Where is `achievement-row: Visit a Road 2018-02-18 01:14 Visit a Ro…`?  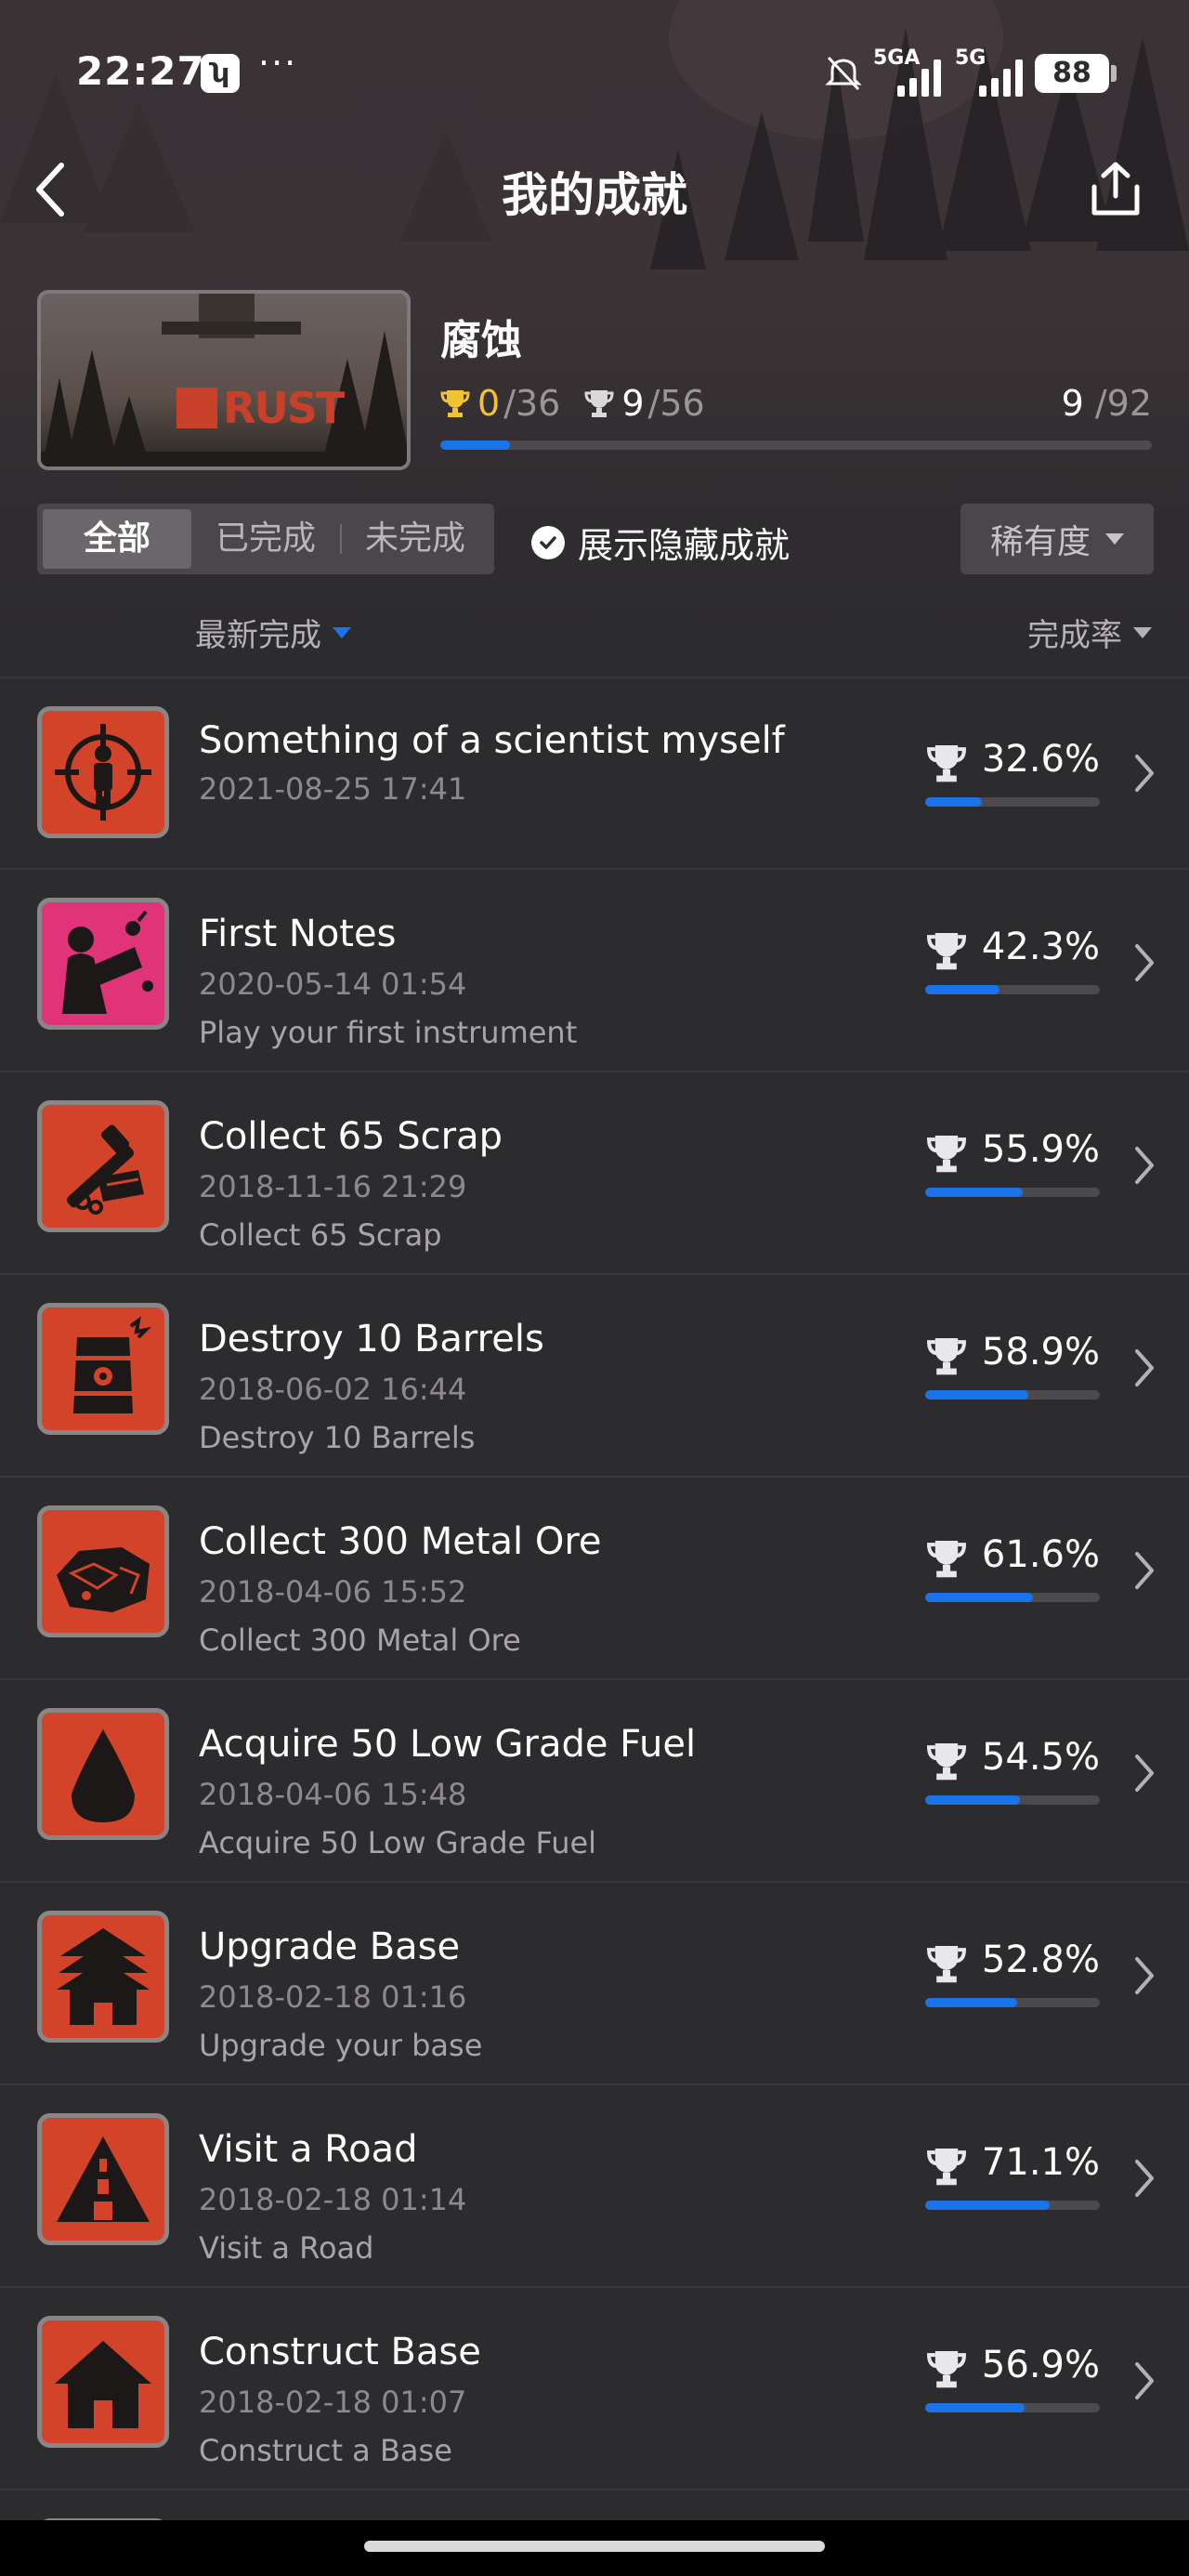 achievement-row: Visit a Road 2018-02-18 01:14 Visit a Ro… is located at coordinates (594, 2186).